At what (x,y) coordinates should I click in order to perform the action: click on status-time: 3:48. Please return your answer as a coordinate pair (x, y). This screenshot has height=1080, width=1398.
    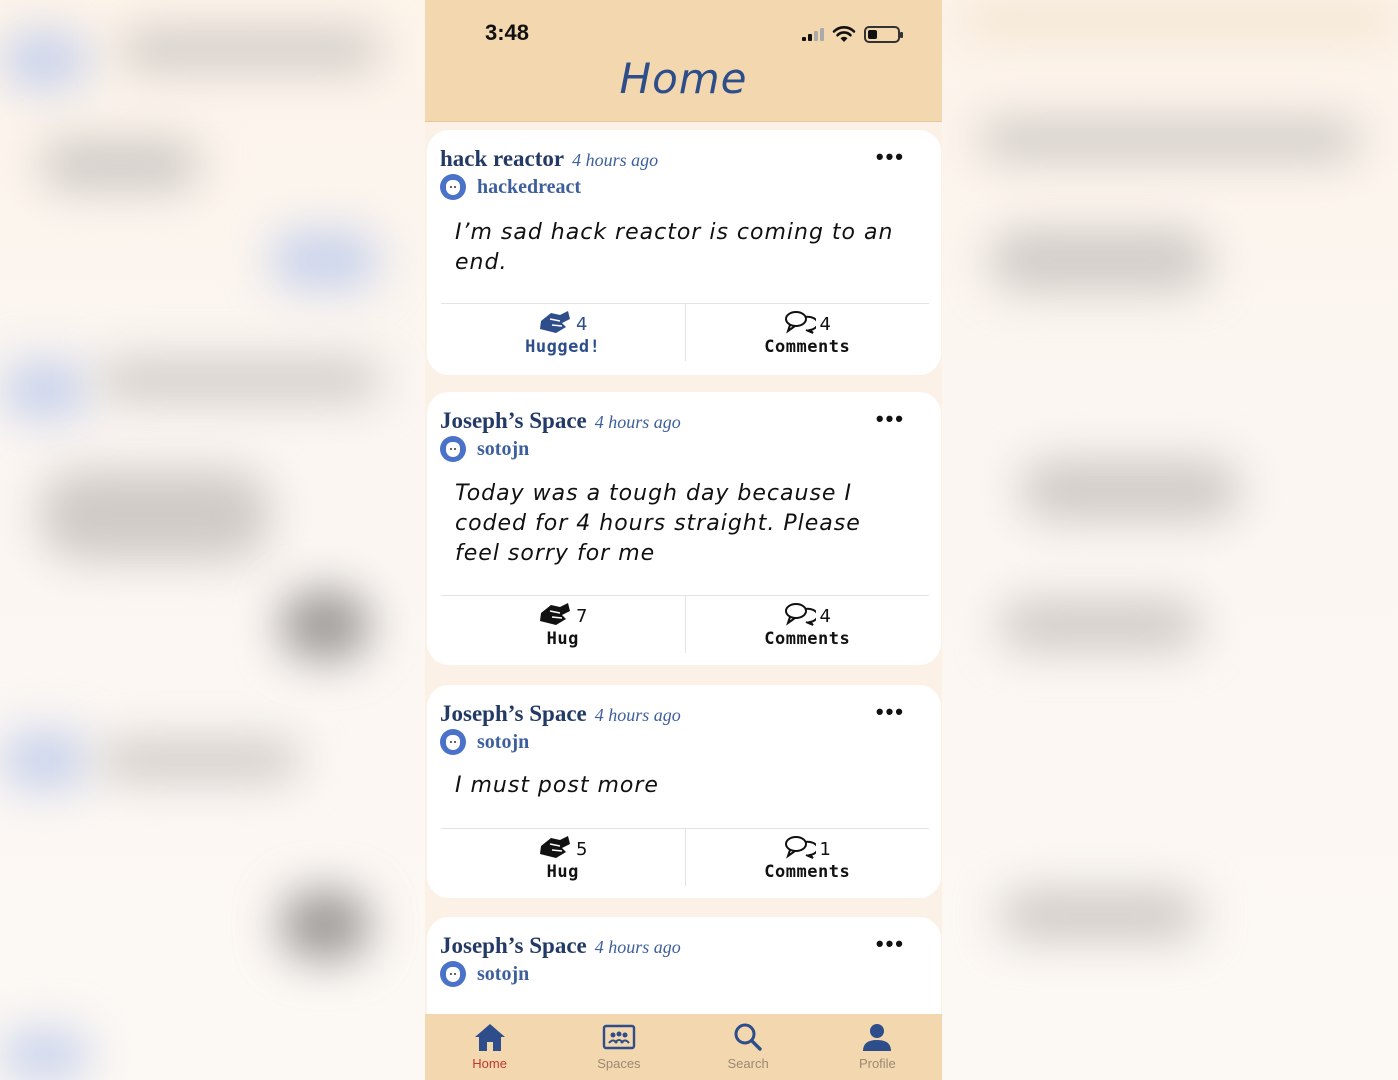
    Looking at the image, I should click on (507, 32).